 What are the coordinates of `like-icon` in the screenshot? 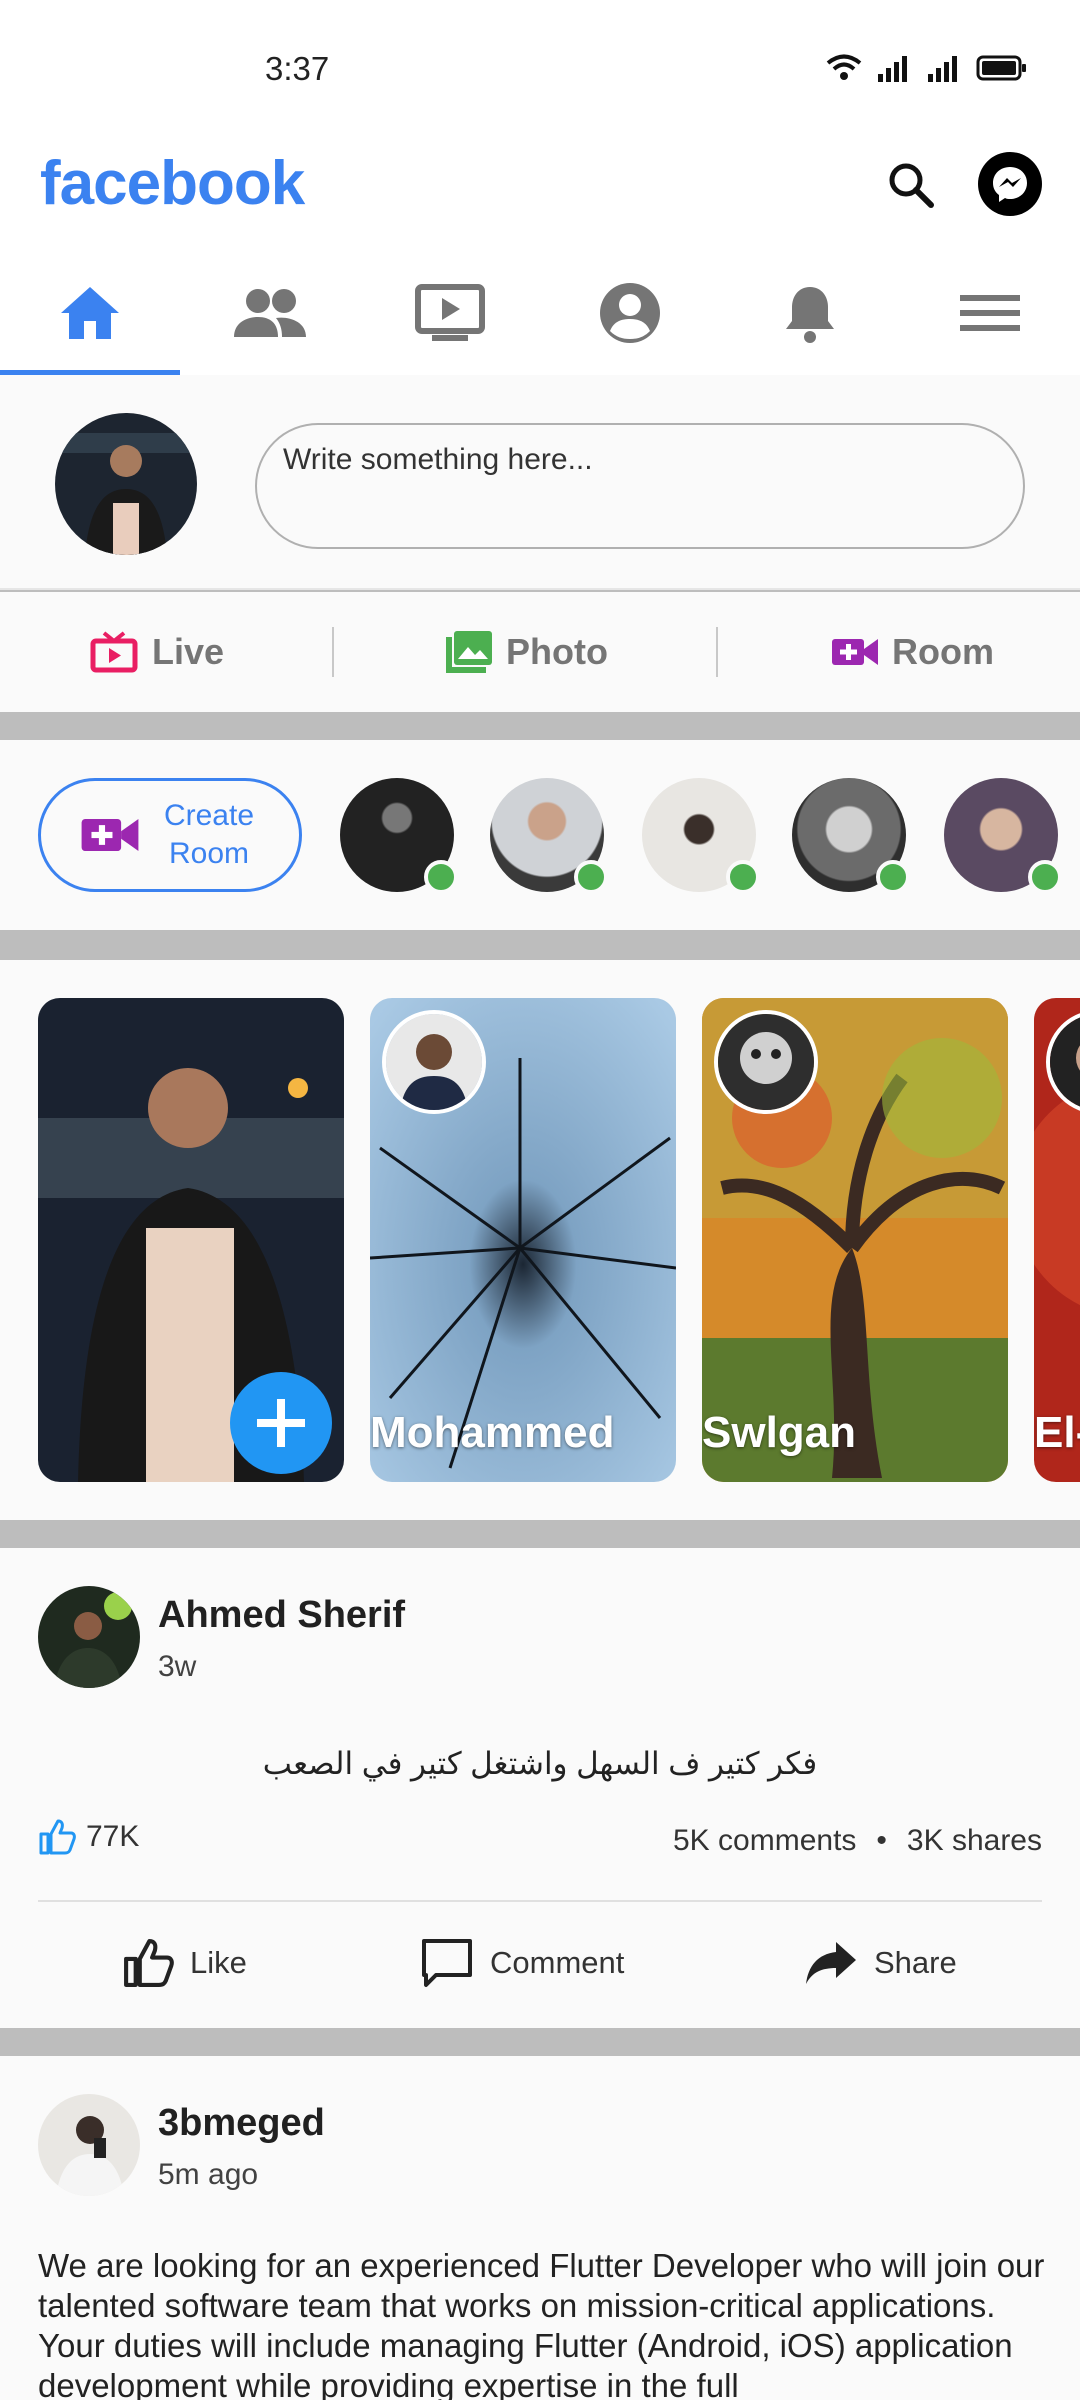 It's located at (149, 1963).